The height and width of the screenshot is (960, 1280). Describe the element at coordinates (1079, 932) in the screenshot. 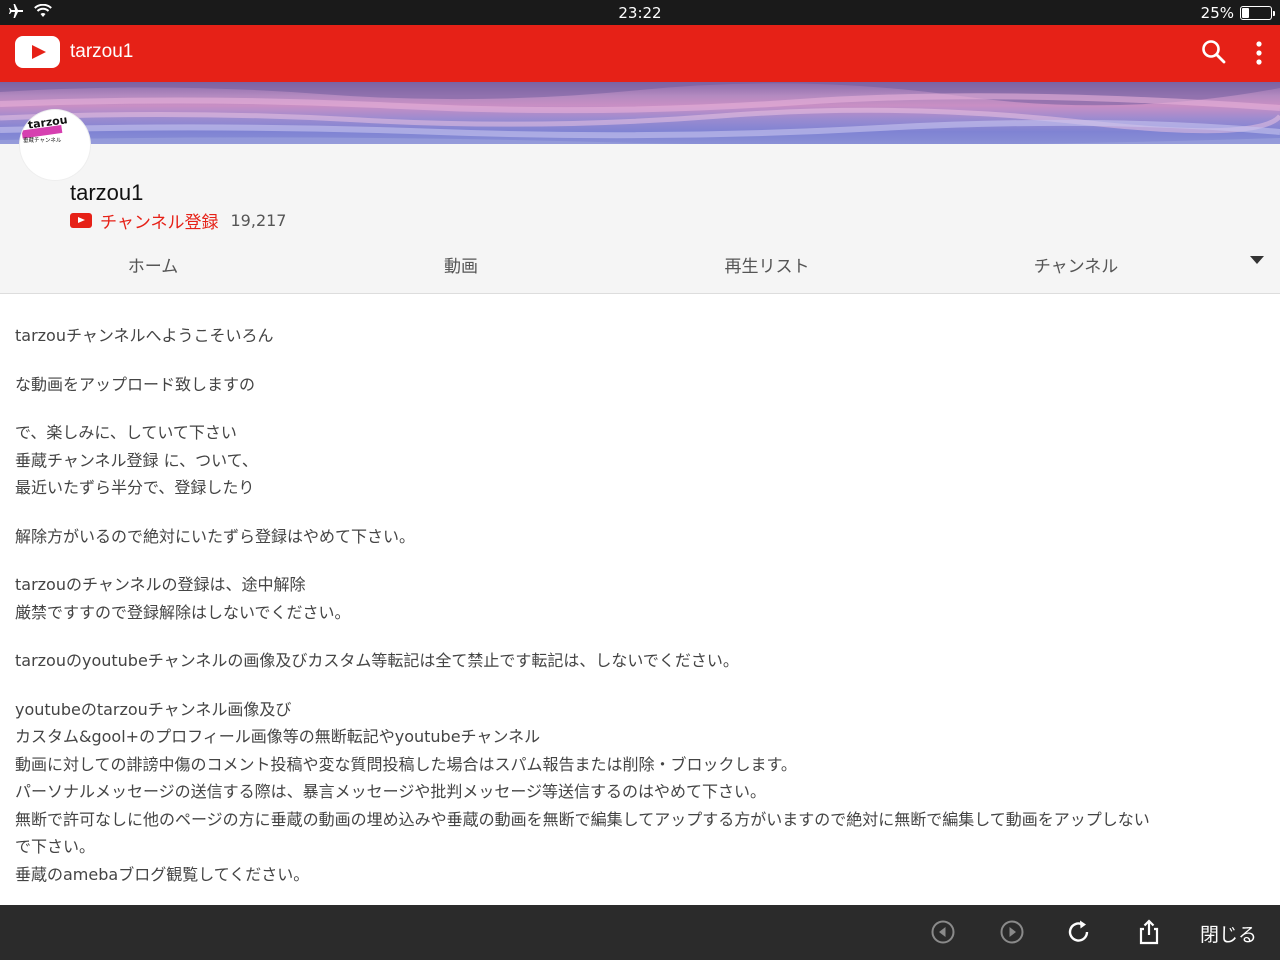

I see `reload-icon` at that location.